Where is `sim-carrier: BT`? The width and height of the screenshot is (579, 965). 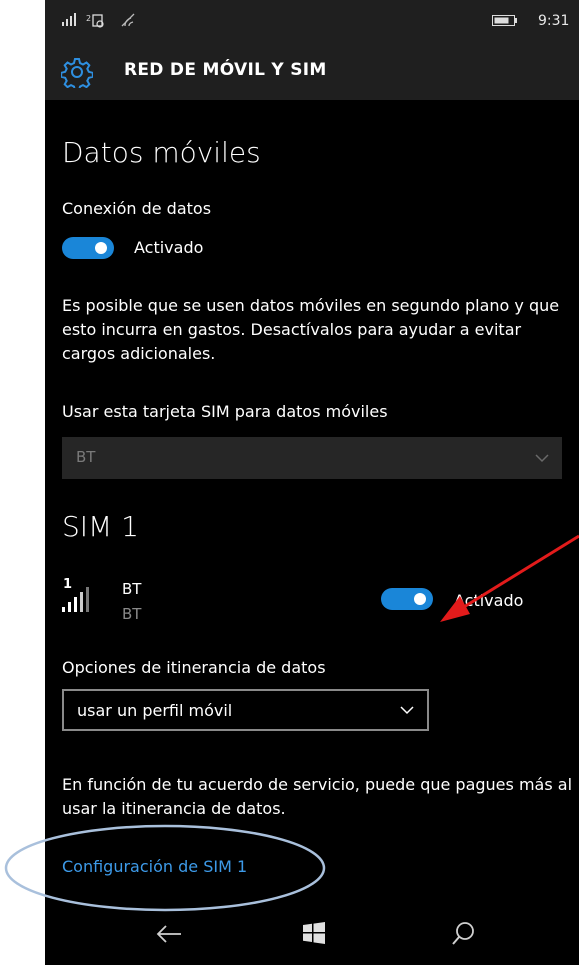
sim-carrier: BT is located at coordinates (132, 589).